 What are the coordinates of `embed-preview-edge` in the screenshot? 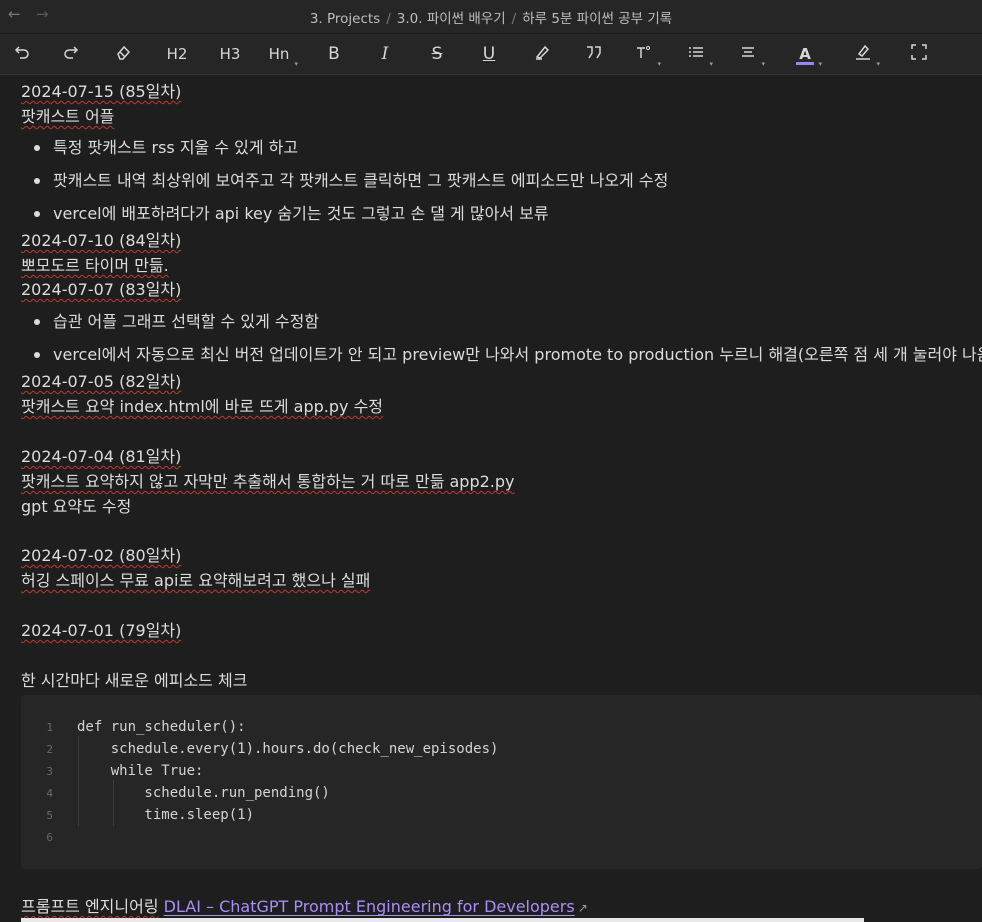 It's located at (442, 920).